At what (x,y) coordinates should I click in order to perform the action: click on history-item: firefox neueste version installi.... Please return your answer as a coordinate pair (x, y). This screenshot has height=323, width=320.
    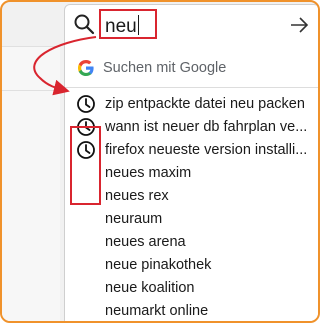
    Looking at the image, I should click on (191, 150).